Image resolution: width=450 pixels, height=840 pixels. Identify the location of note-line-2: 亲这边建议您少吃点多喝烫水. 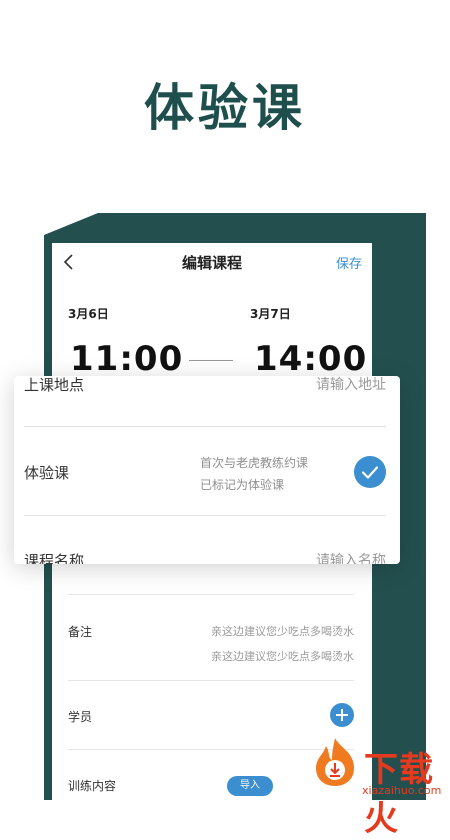
(282, 656).